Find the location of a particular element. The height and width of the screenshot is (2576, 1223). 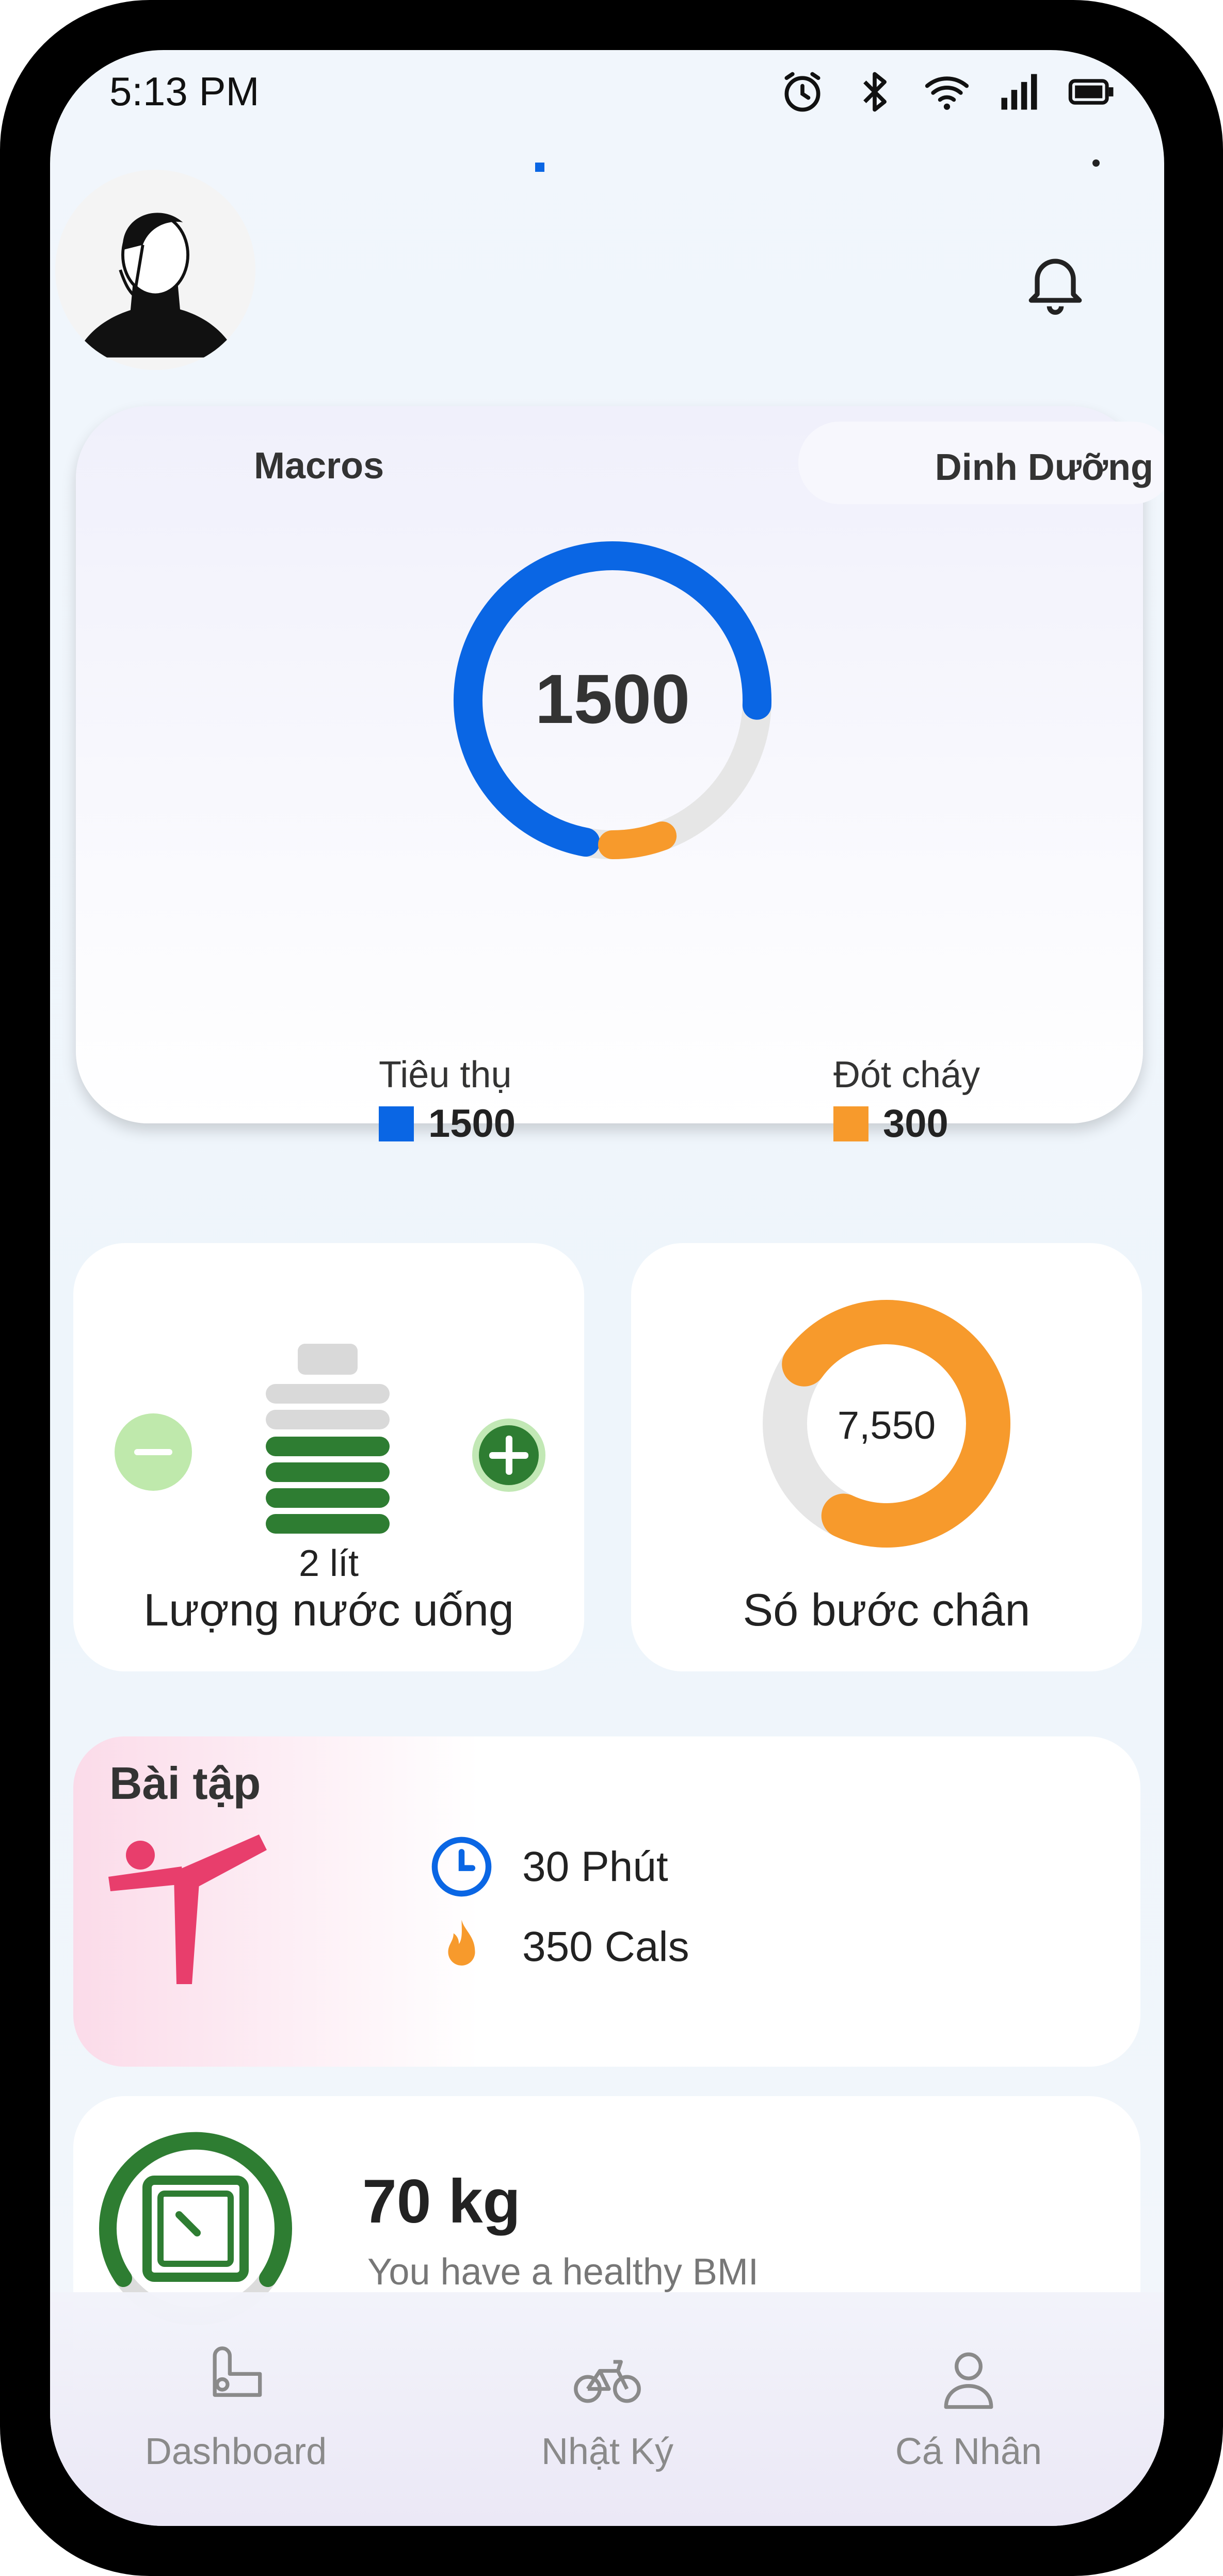

nav-nhat-ky: Nhật Ký is located at coordinates (607, 2409).